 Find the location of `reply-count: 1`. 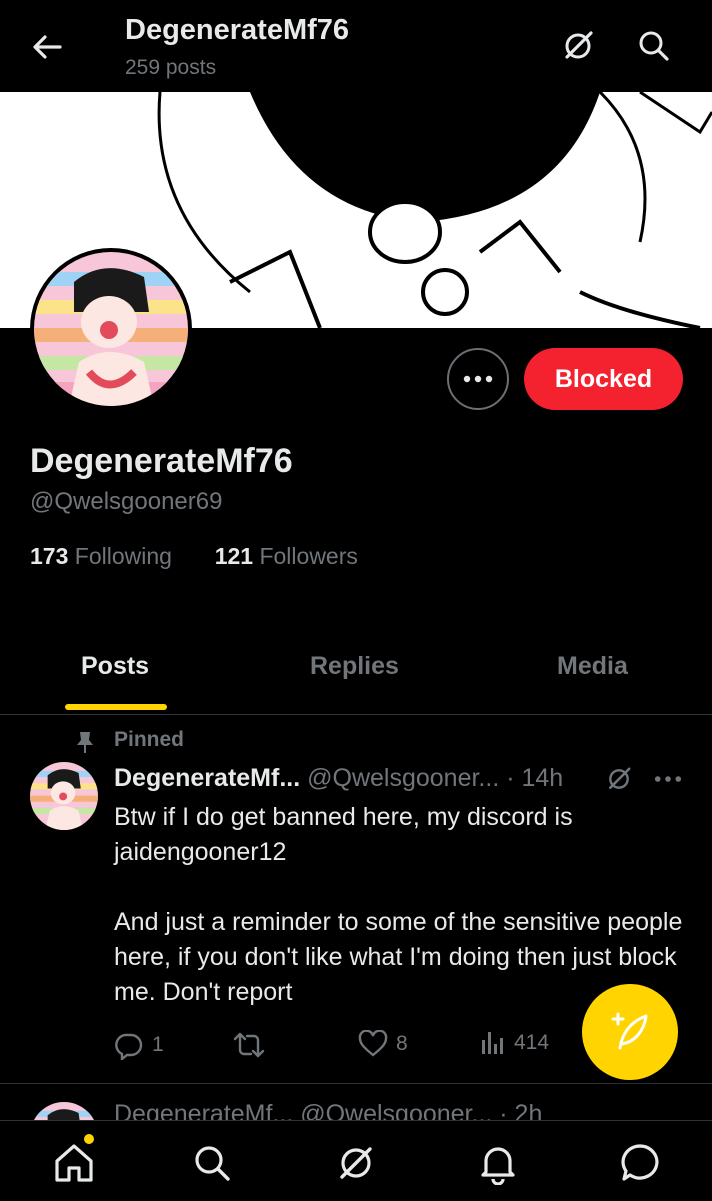

reply-count: 1 is located at coordinates (158, 1044).